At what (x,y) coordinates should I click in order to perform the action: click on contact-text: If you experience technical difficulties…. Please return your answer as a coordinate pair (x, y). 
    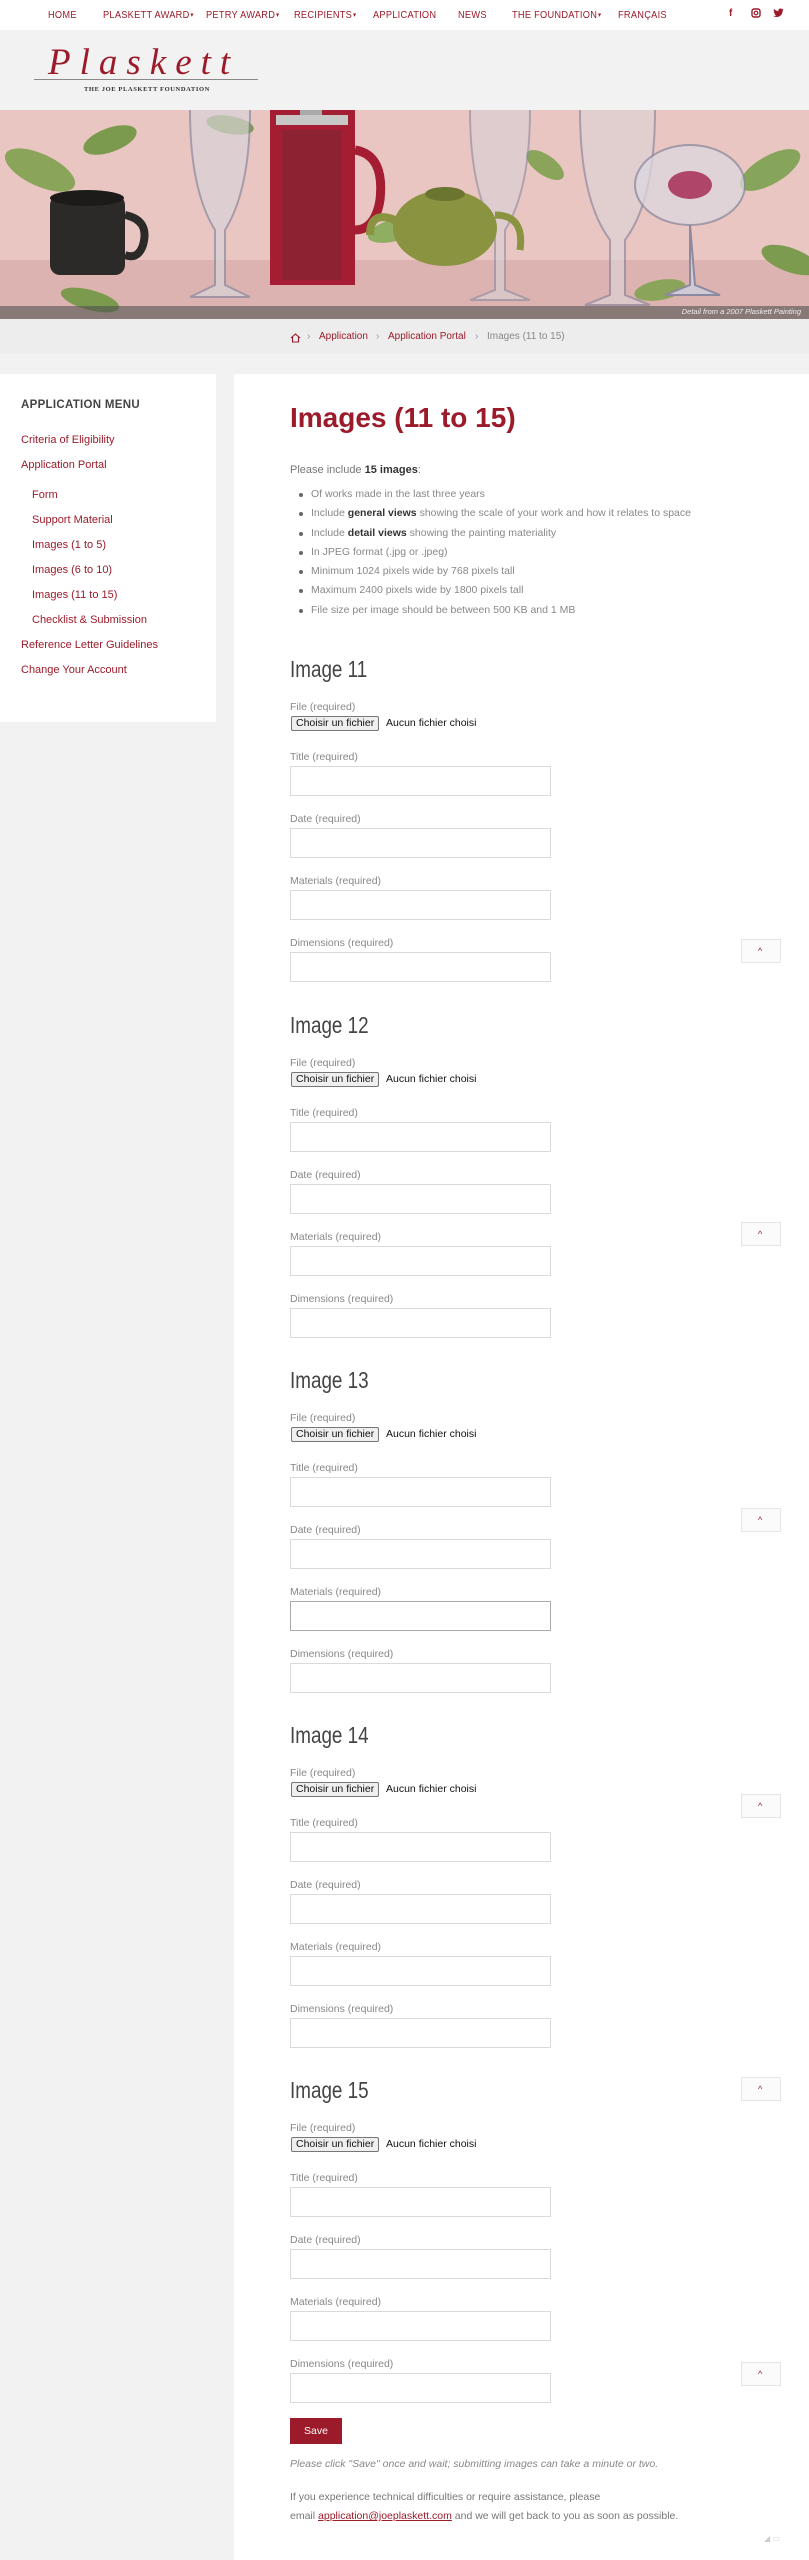
    Looking at the image, I should click on (445, 2497).